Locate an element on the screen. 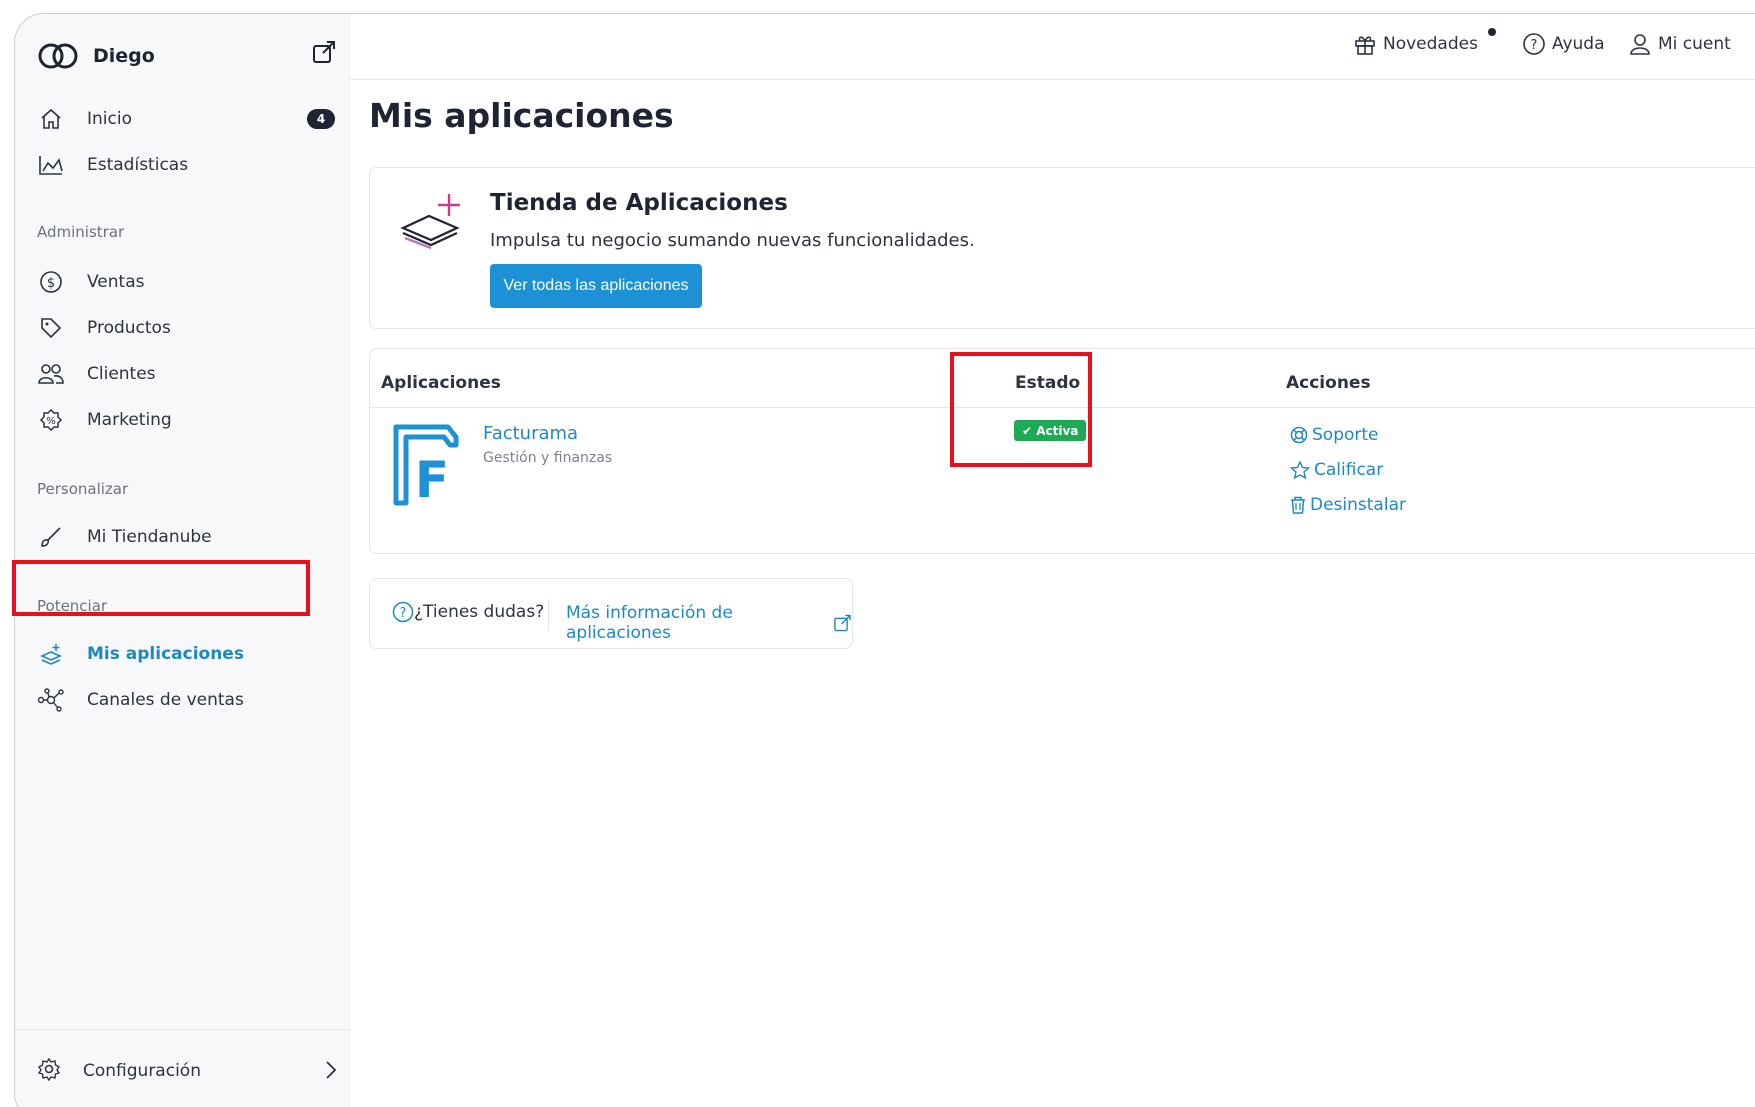 The width and height of the screenshot is (1755, 1107). ayuda-button: ? Ayuda is located at coordinates (1563, 44).